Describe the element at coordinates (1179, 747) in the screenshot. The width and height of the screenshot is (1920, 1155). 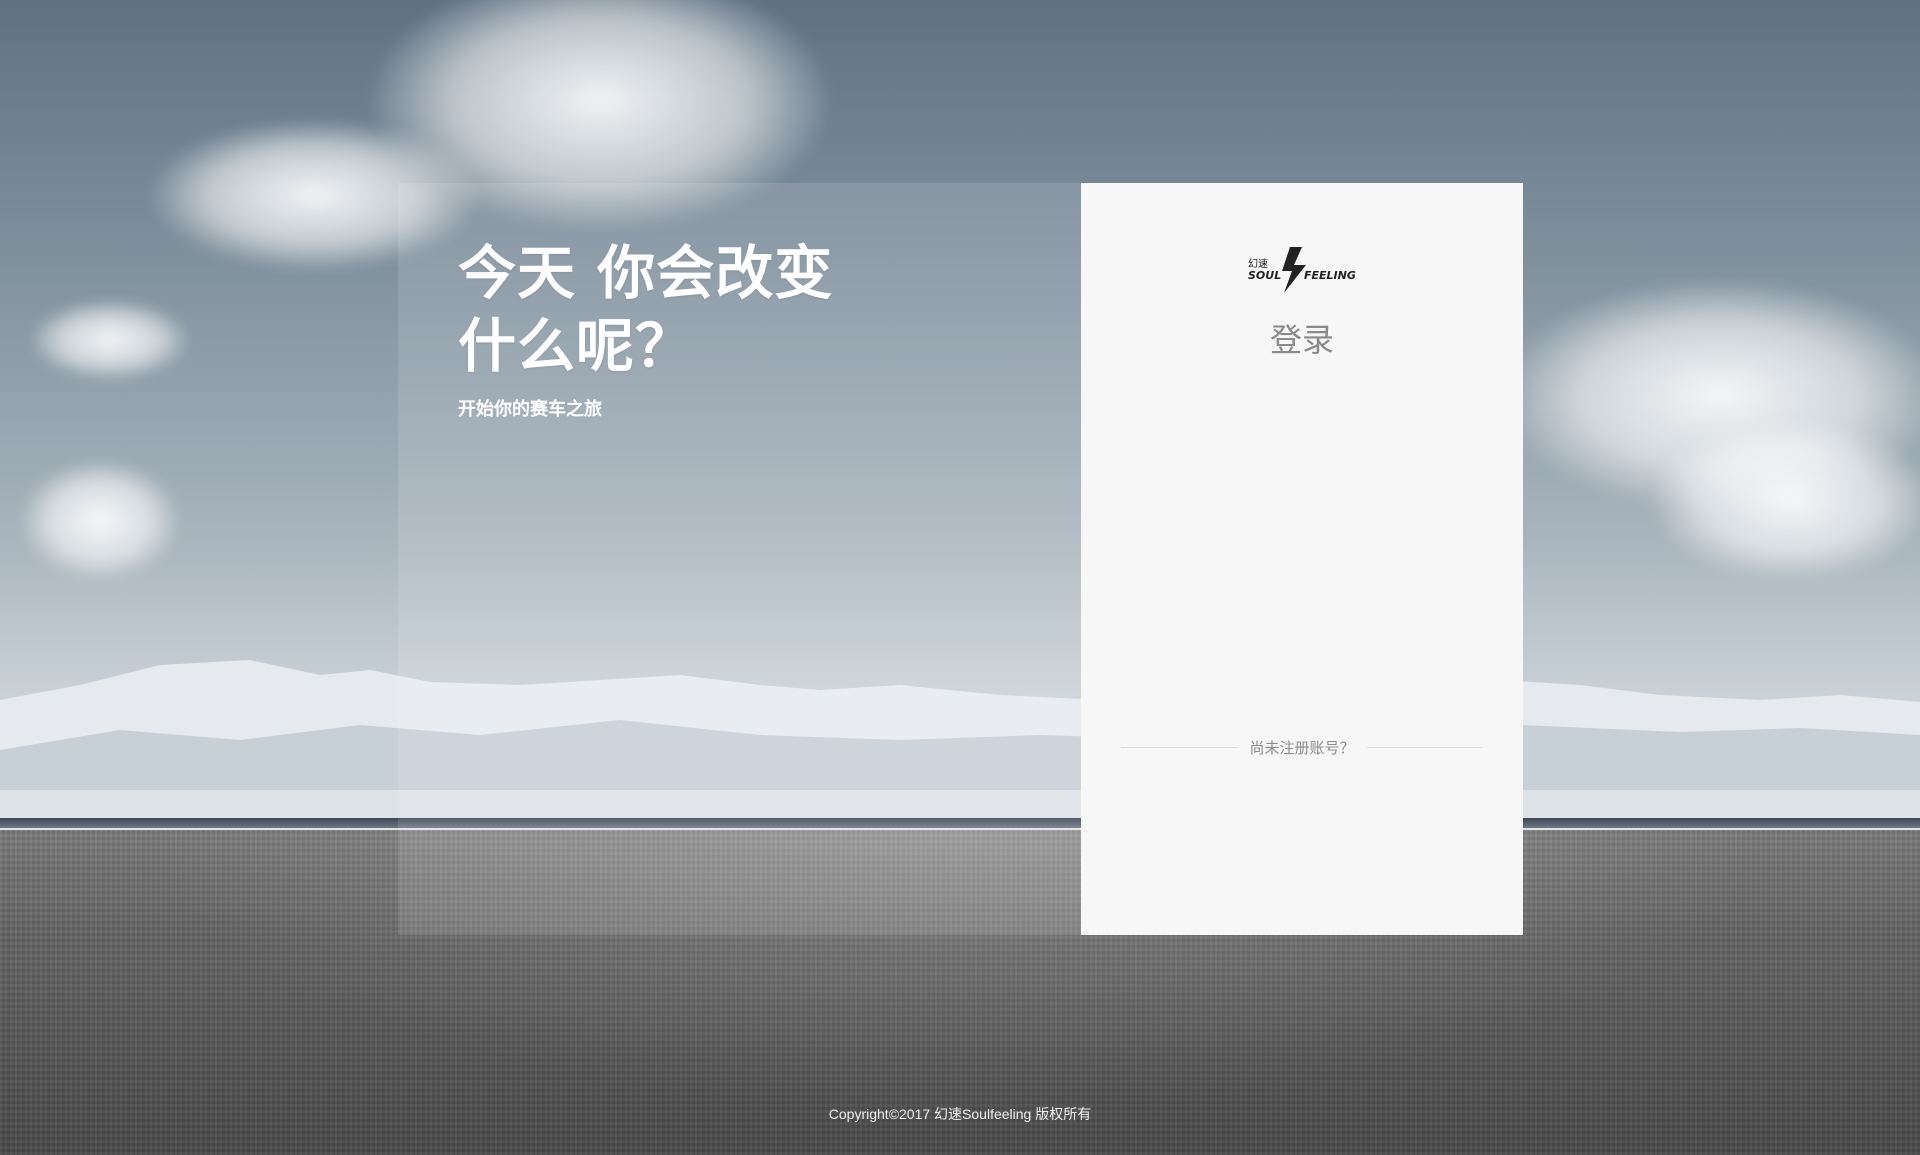
I see `divider-line-left` at that location.